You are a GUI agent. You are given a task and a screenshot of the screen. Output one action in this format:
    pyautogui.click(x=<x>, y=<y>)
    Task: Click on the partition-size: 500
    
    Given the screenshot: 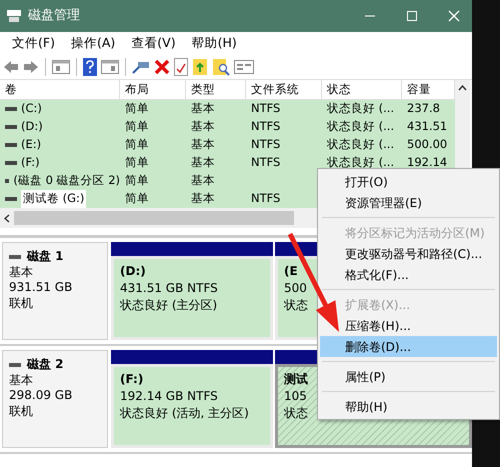 What is the action you would take?
    pyautogui.click(x=295, y=288)
    